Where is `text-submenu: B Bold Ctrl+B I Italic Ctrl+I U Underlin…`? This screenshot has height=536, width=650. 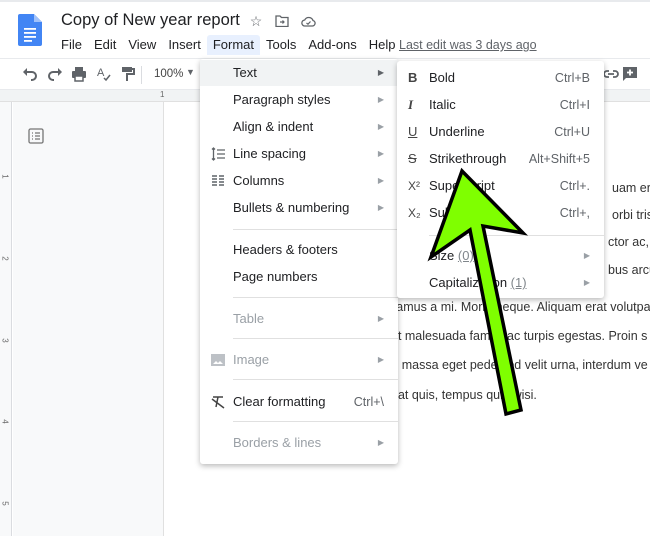 text-submenu: B Bold Ctrl+B I Italic Ctrl+I U Underlin… is located at coordinates (500, 179).